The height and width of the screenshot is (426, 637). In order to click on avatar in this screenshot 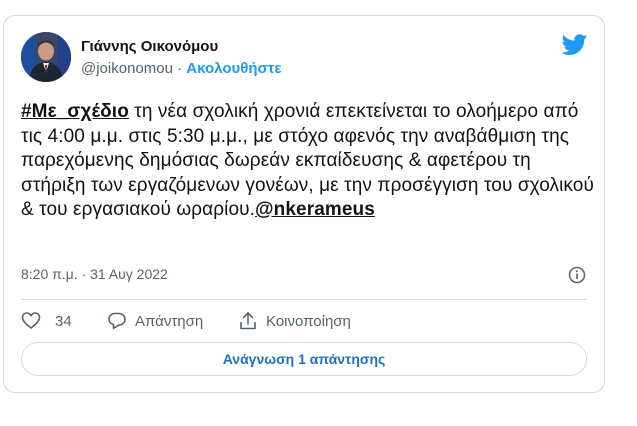, I will do `click(46, 57)`.